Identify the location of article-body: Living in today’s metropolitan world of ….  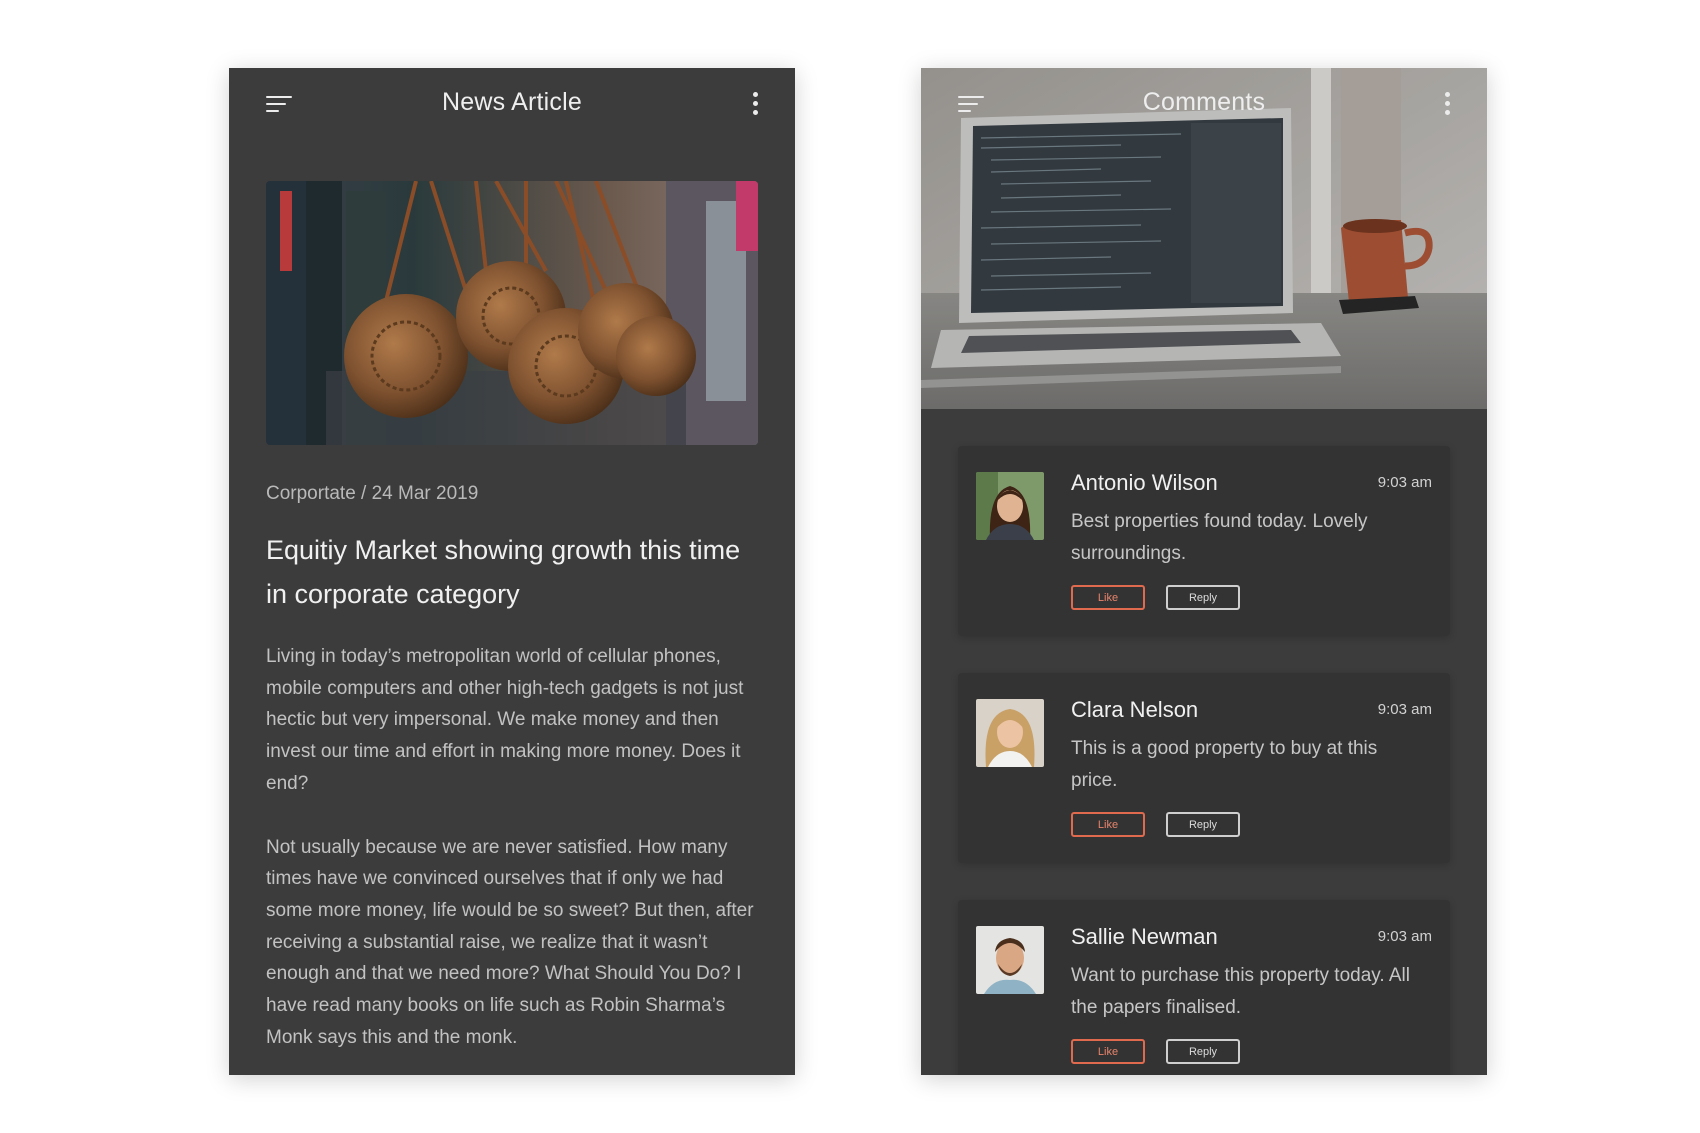
(512, 858).